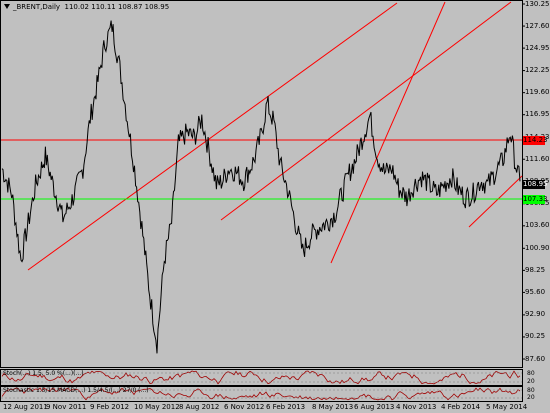  Describe the element at coordinates (537, 158) in the screenshot. I see `y-axis-tick-label: 111.60` at that location.